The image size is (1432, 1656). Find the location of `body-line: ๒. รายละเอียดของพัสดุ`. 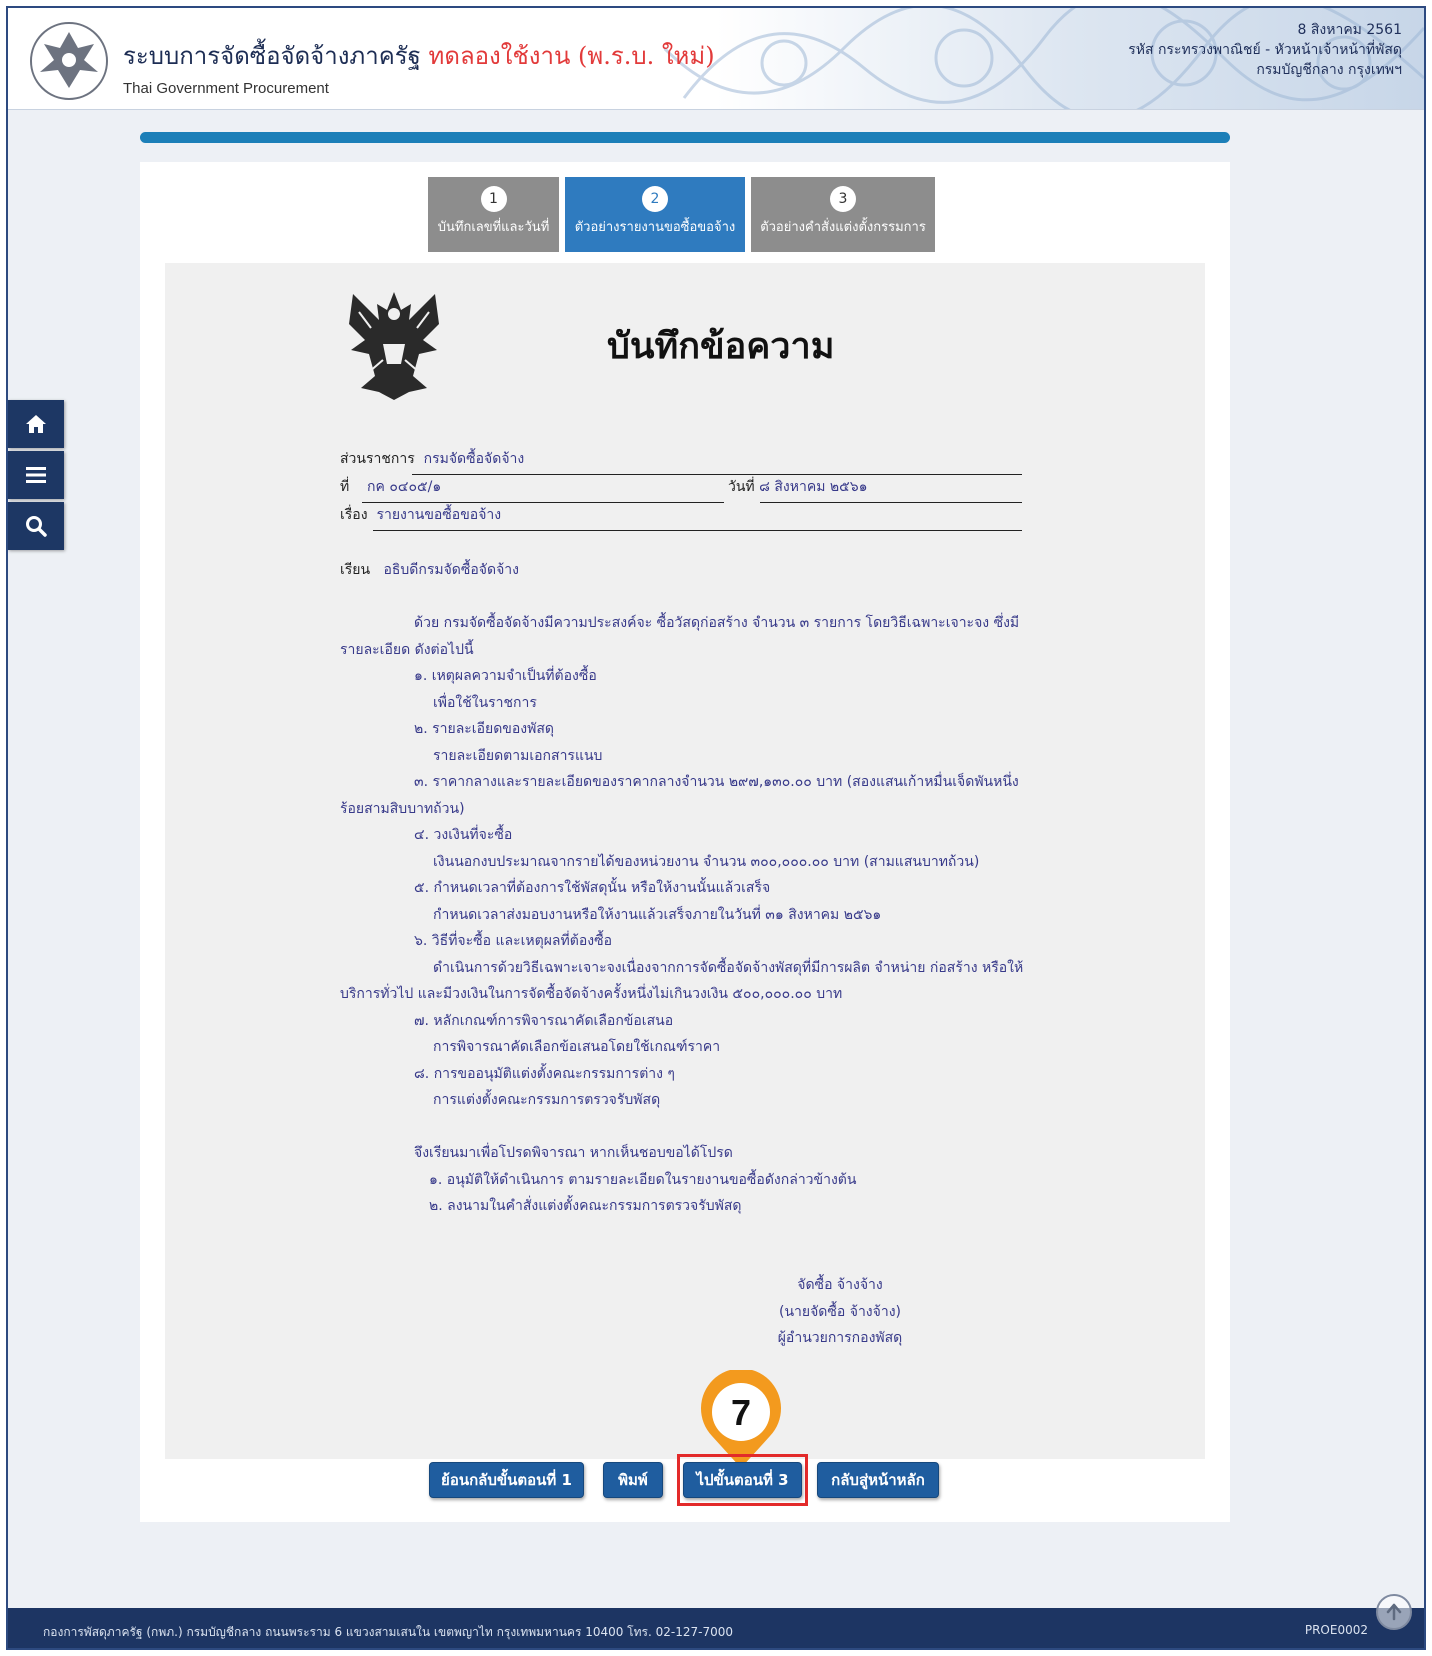

body-line: ๒. รายละเอียดของพัสดุ is located at coordinates (484, 729).